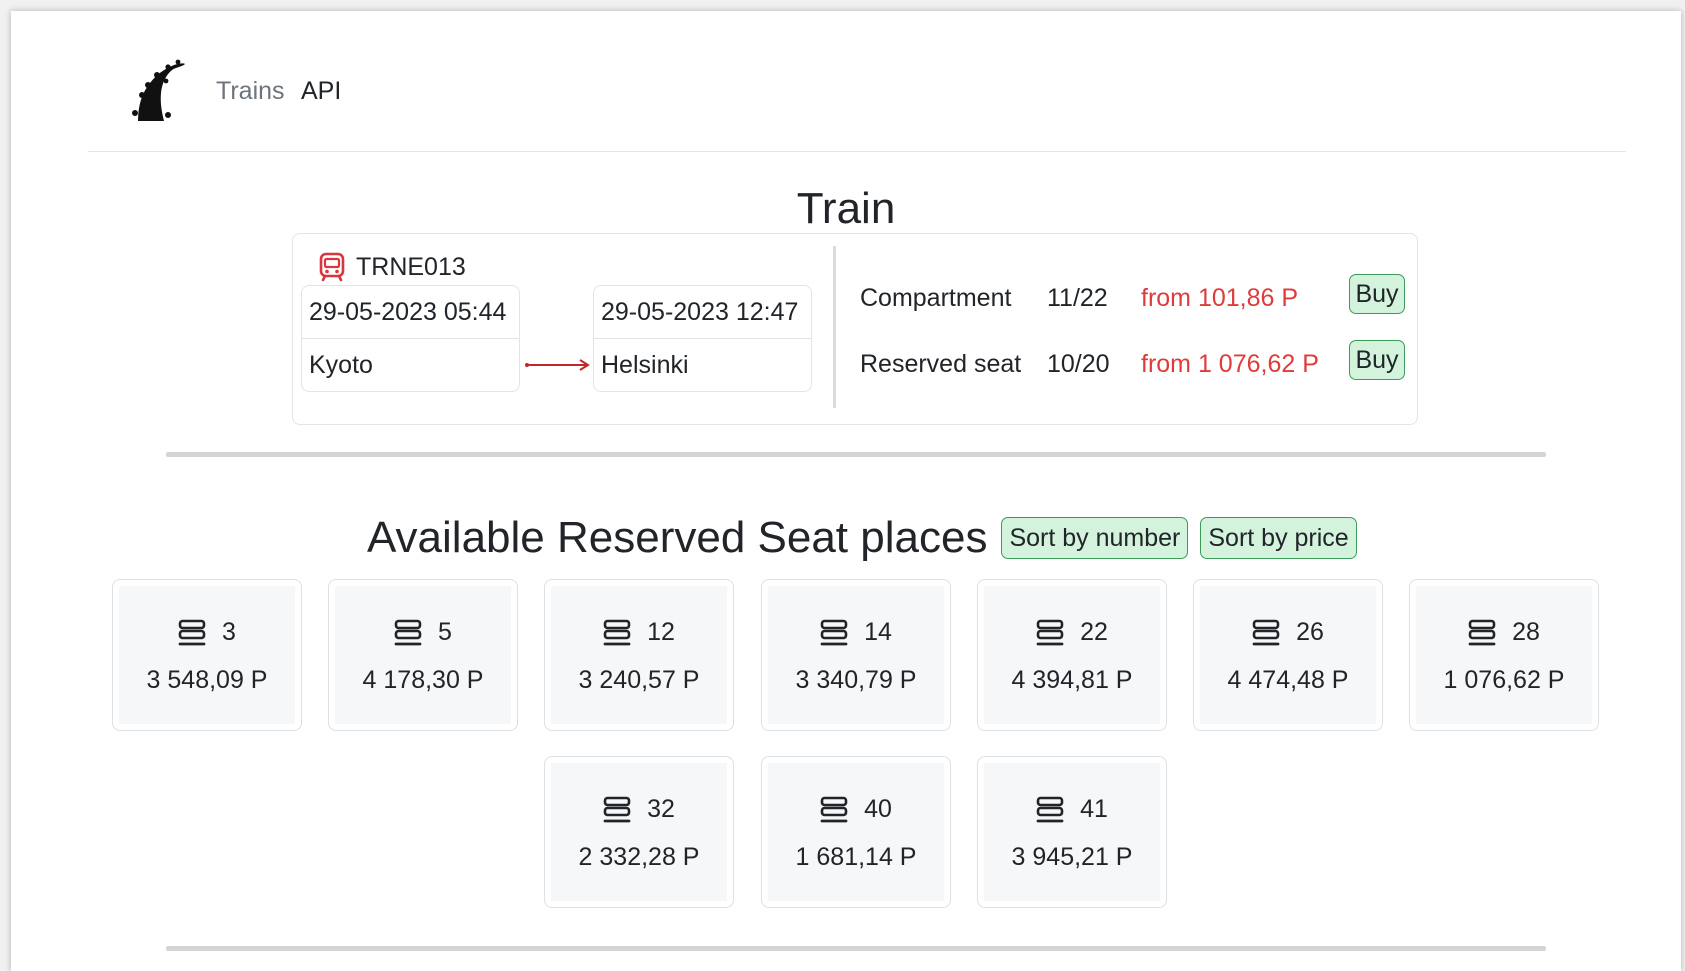 The height and width of the screenshot is (971, 1685). Describe the element at coordinates (1377, 294) in the screenshot. I see `buy-compartment-button: Buy` at that location.